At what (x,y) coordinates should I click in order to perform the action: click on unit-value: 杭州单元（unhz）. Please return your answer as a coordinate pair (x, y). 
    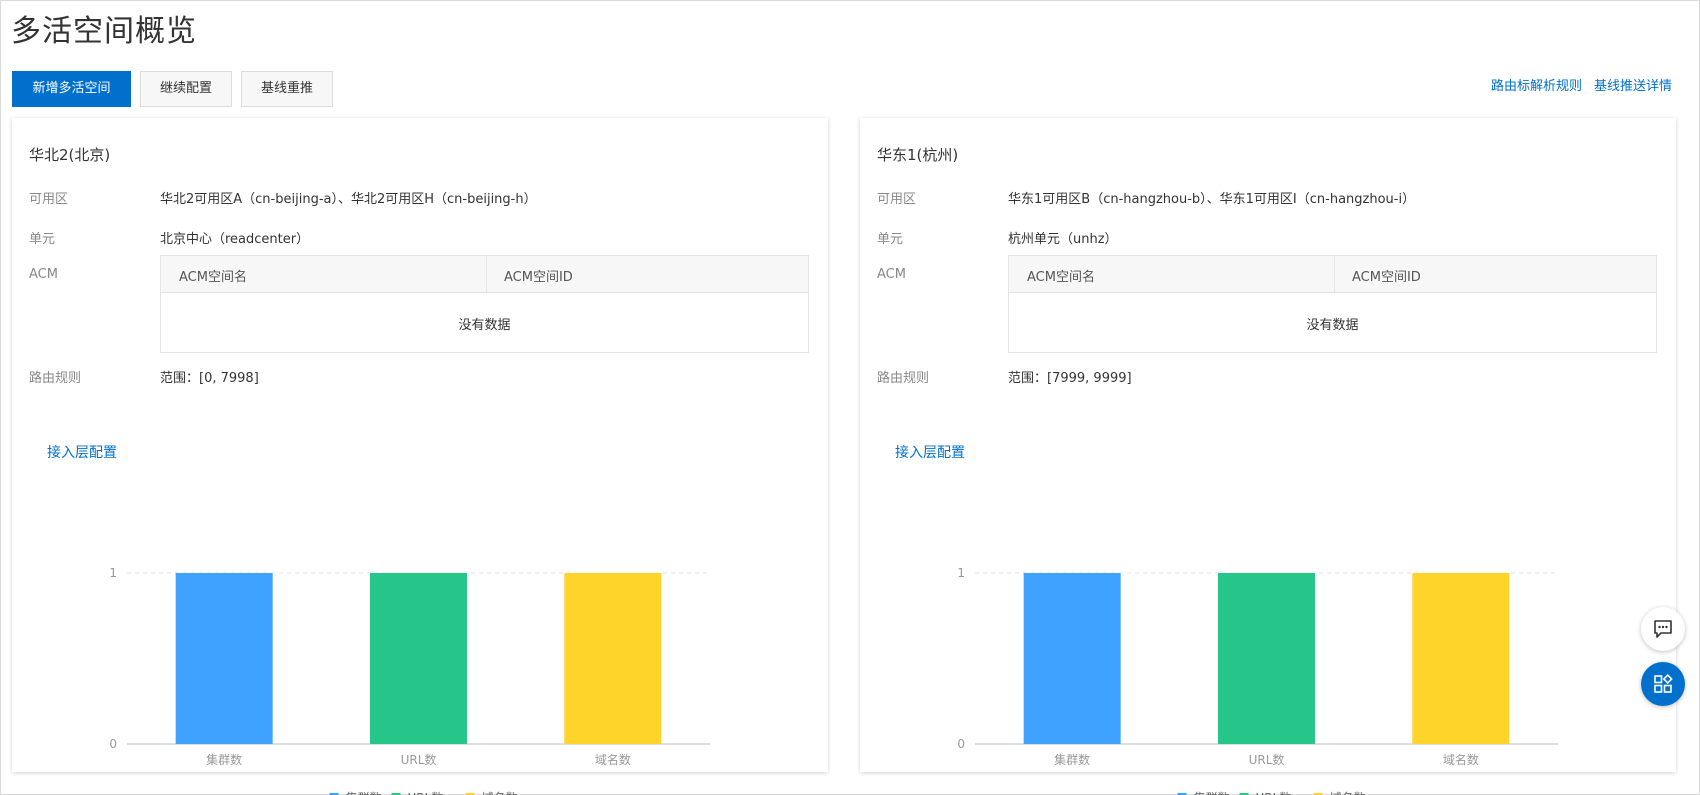
    Looking at the image, I should click on (1063, 239).